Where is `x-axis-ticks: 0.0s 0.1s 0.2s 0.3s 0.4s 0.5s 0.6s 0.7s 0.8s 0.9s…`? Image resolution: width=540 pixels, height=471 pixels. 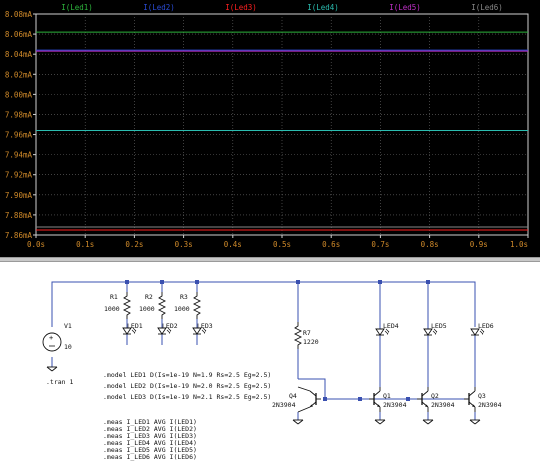
x-axis-ticks: 0.0s 0.1s 0.2s 0.3s 0.4s 0.5s 0.6s 0.7s 0.8s 0.9s… is located at coordinates (278, 242).